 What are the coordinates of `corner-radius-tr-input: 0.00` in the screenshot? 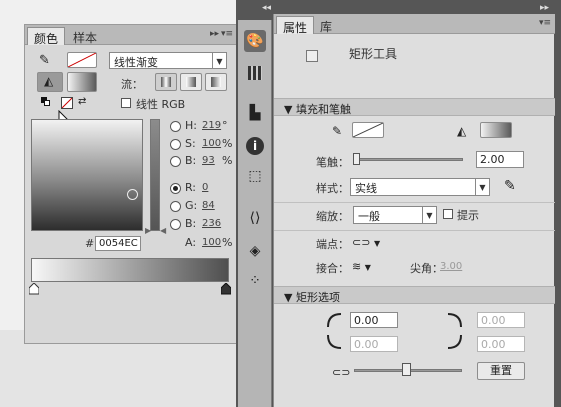 It's located at (501, 320).